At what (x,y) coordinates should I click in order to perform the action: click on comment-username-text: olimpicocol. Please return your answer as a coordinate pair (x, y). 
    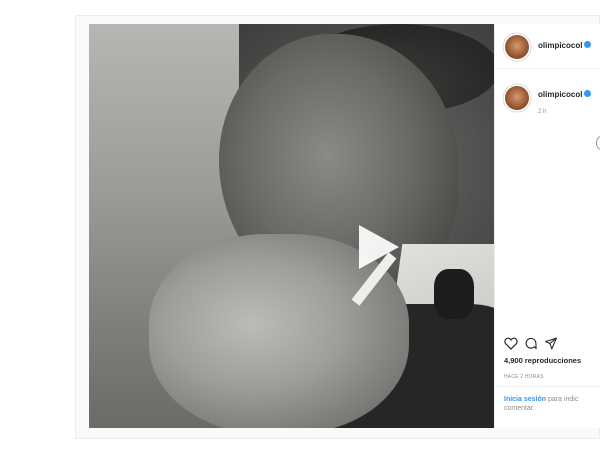
    Looking at the image, I should click on (560, 94).